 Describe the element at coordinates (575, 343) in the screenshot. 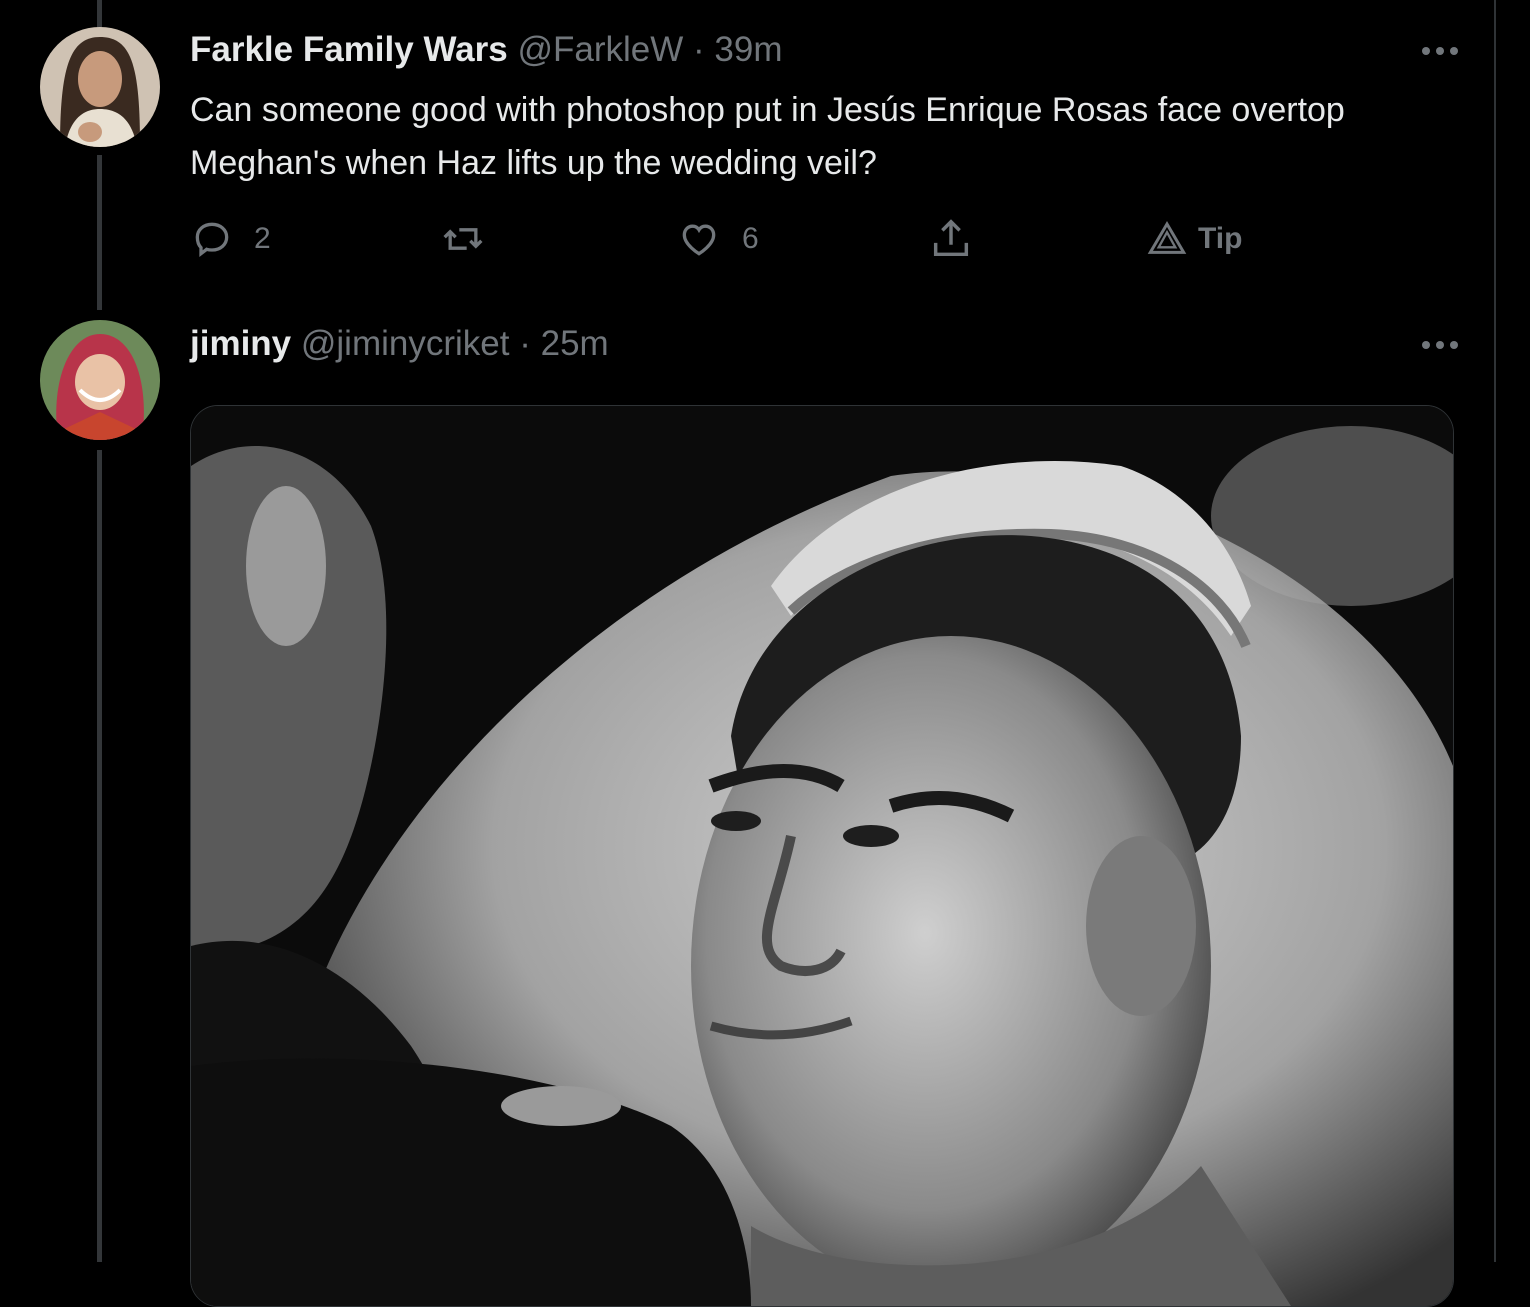

I see `timestamp: 25m` at that location.